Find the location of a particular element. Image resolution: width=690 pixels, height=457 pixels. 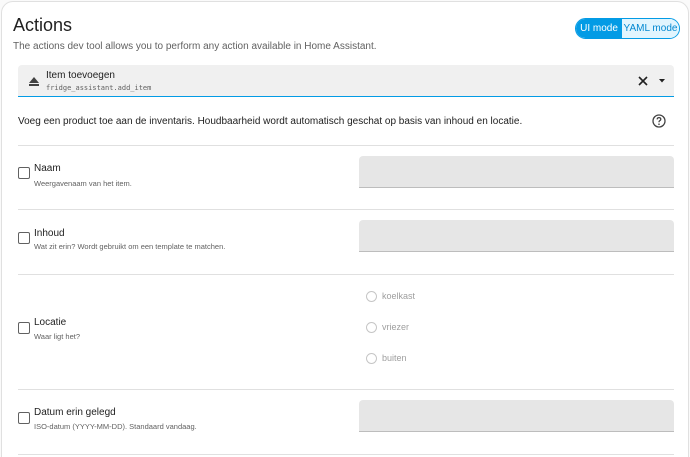

field-help: Weergavenaam van het item. is located at coordinates (83, 183).